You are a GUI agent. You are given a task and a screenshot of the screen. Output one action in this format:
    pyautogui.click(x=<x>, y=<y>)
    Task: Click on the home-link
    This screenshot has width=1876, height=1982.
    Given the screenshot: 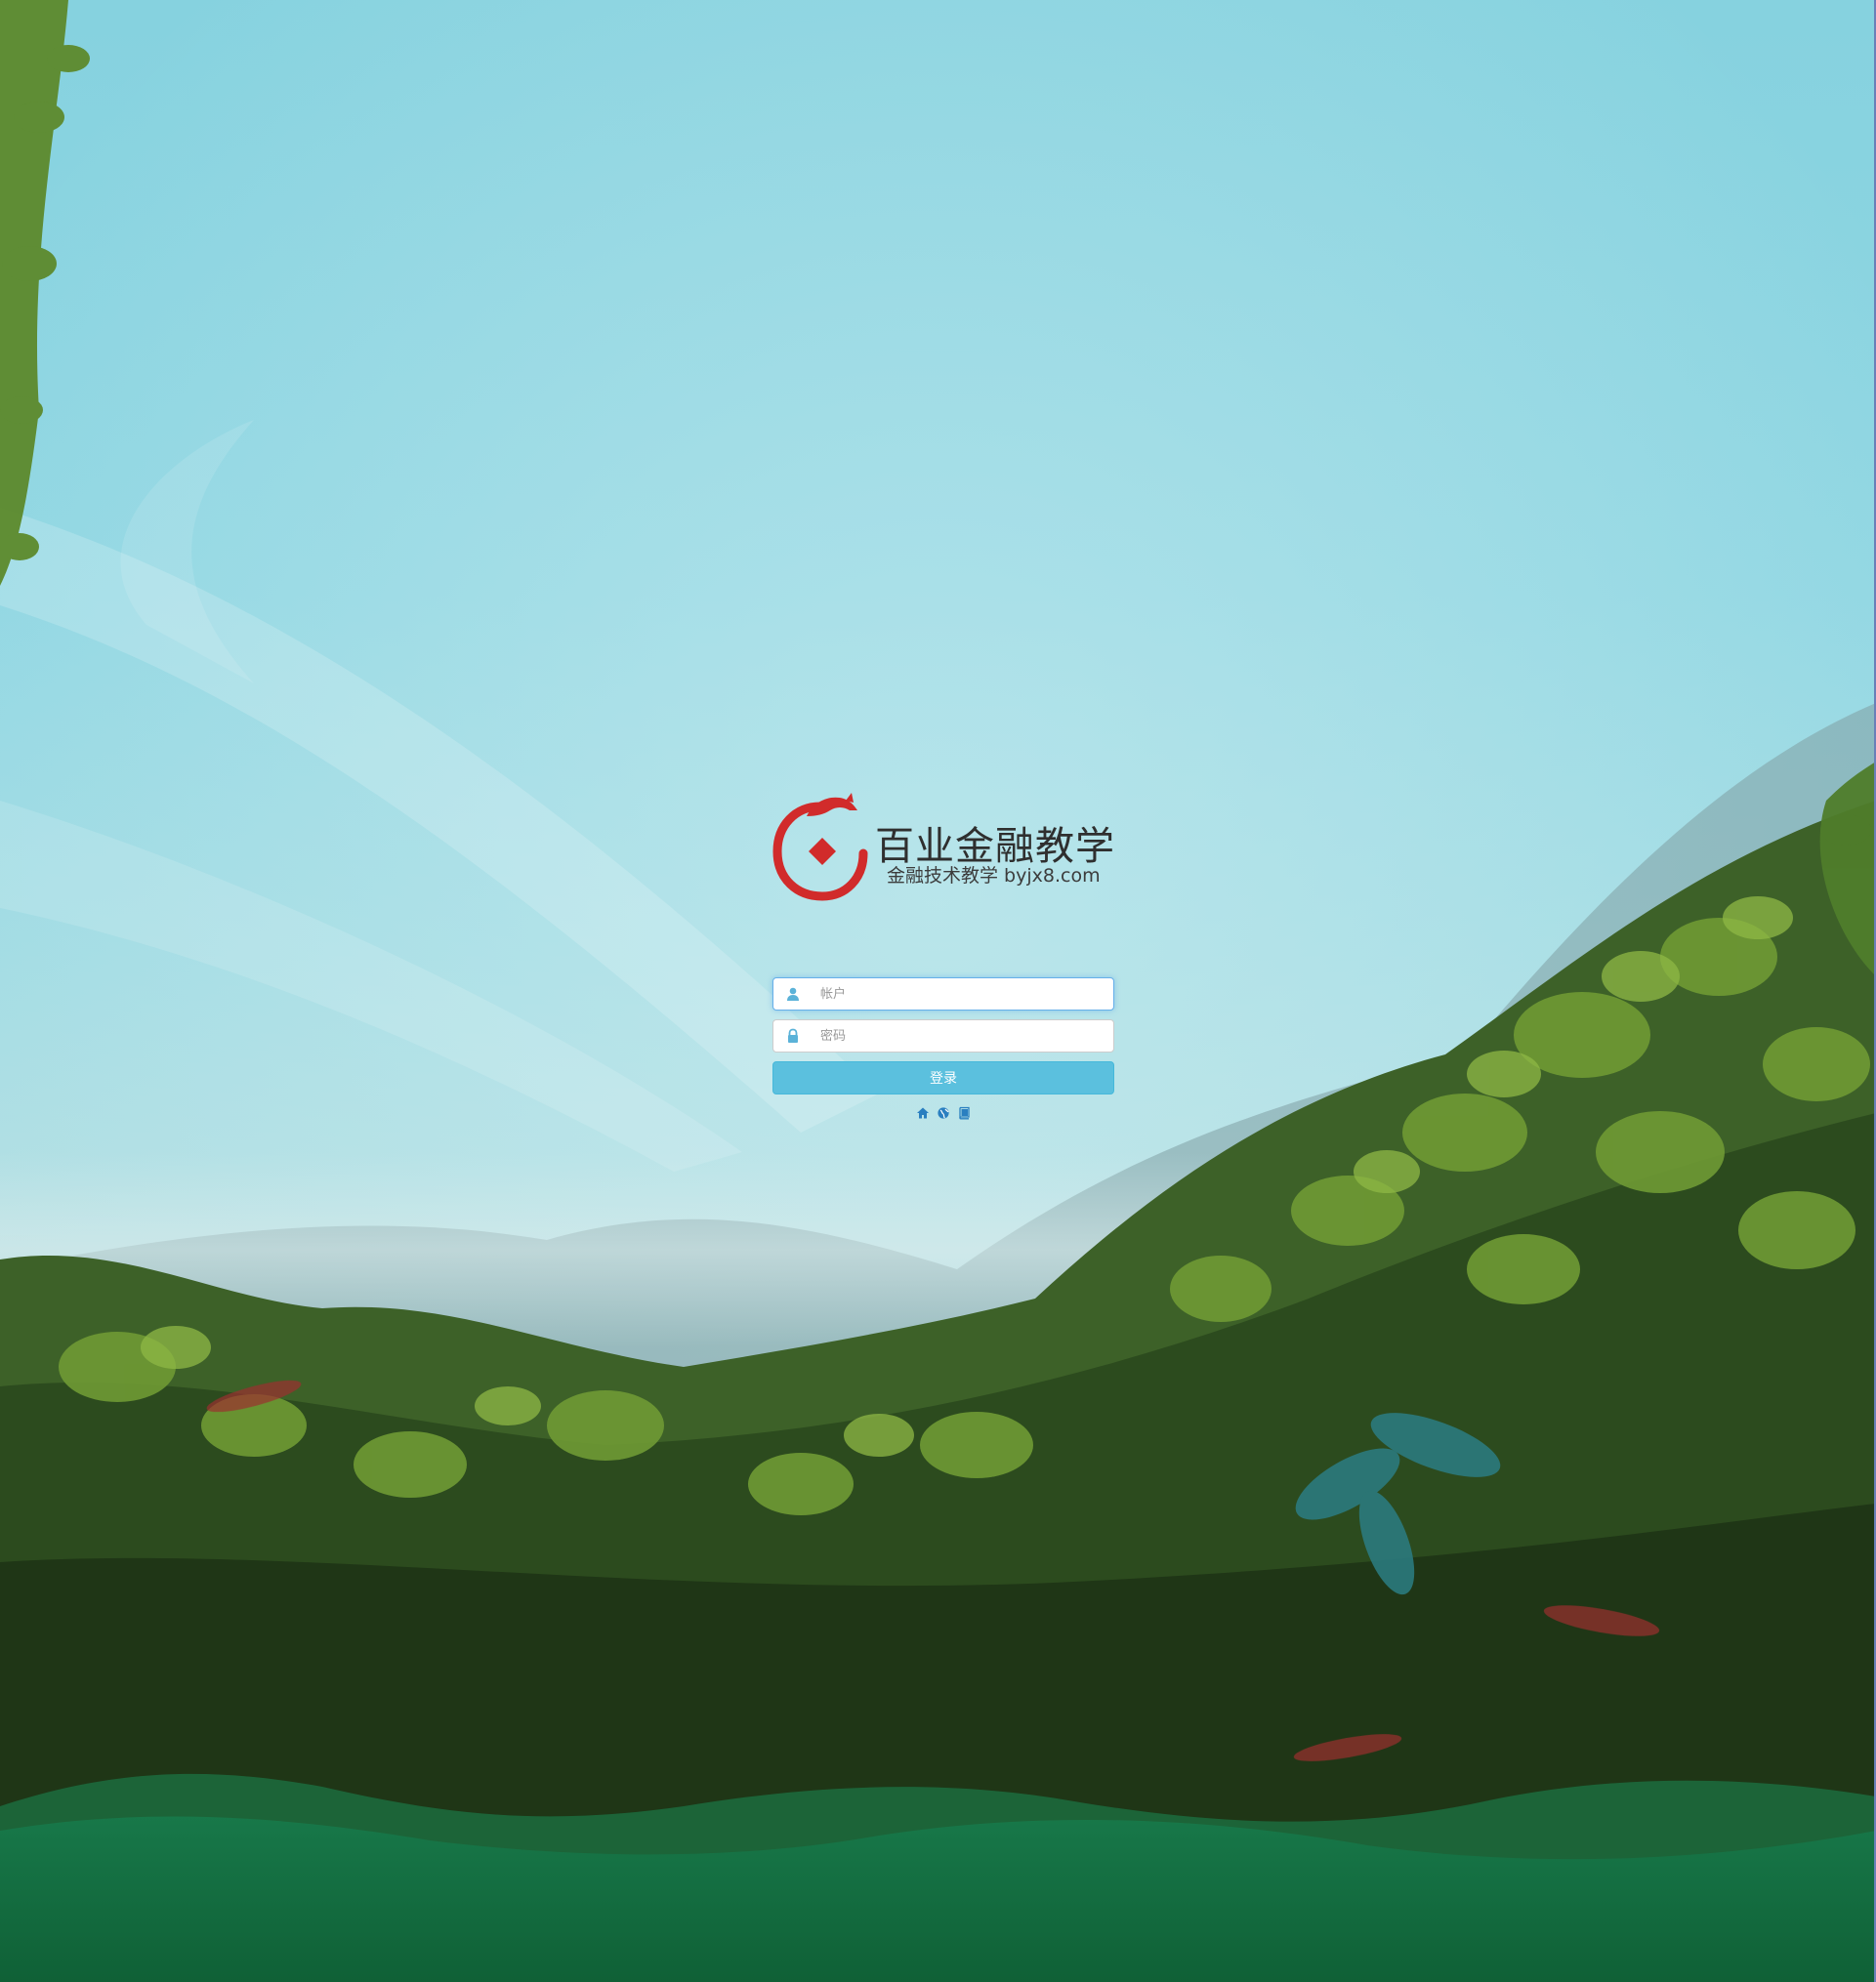 What is the action you would take?
    pyautogui.click(x=923, y=1112)
    